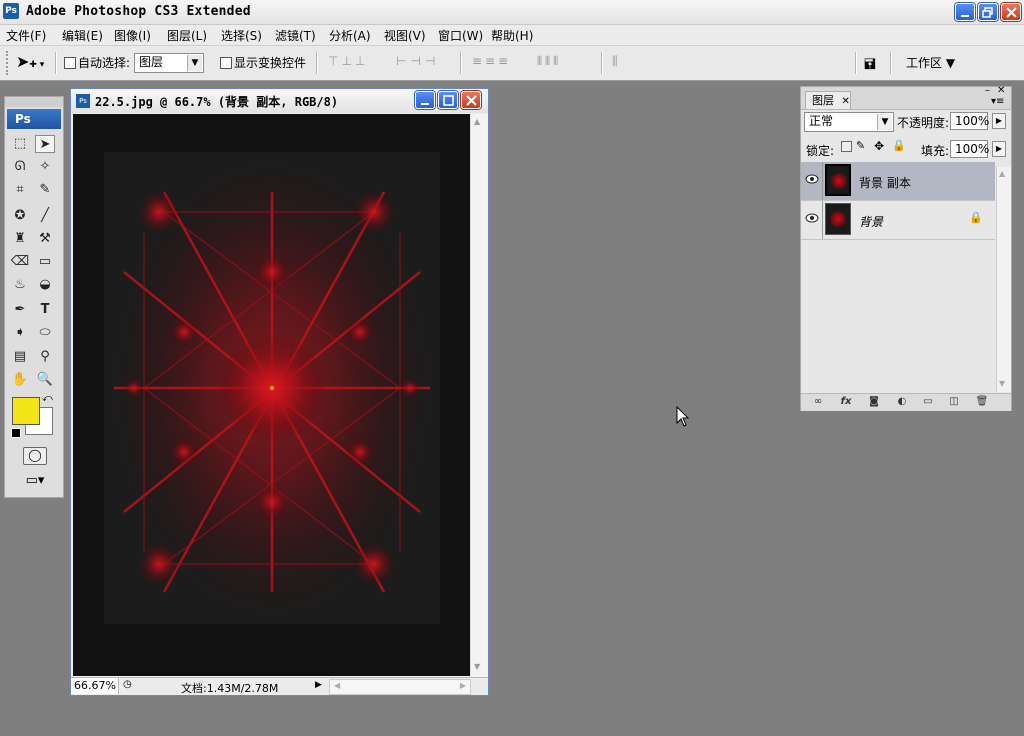 This screenshot has height=736, width=1024. Describe the element at coordinates (906, 97) in the screenshot. I see `layers-panel-header: 图层 ✕ – ✕ ▾≡` at that location.